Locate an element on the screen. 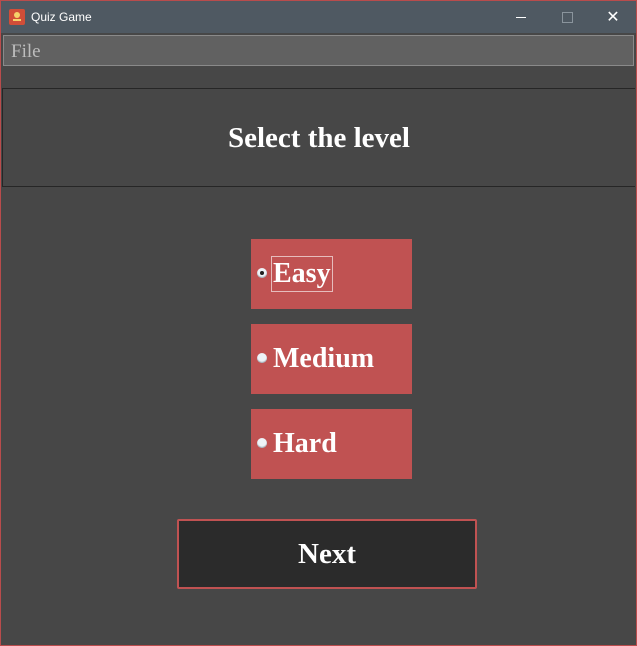 This screenshot has width=637, height=646. close-icon: ✕ is located at coordinates (613, 16).